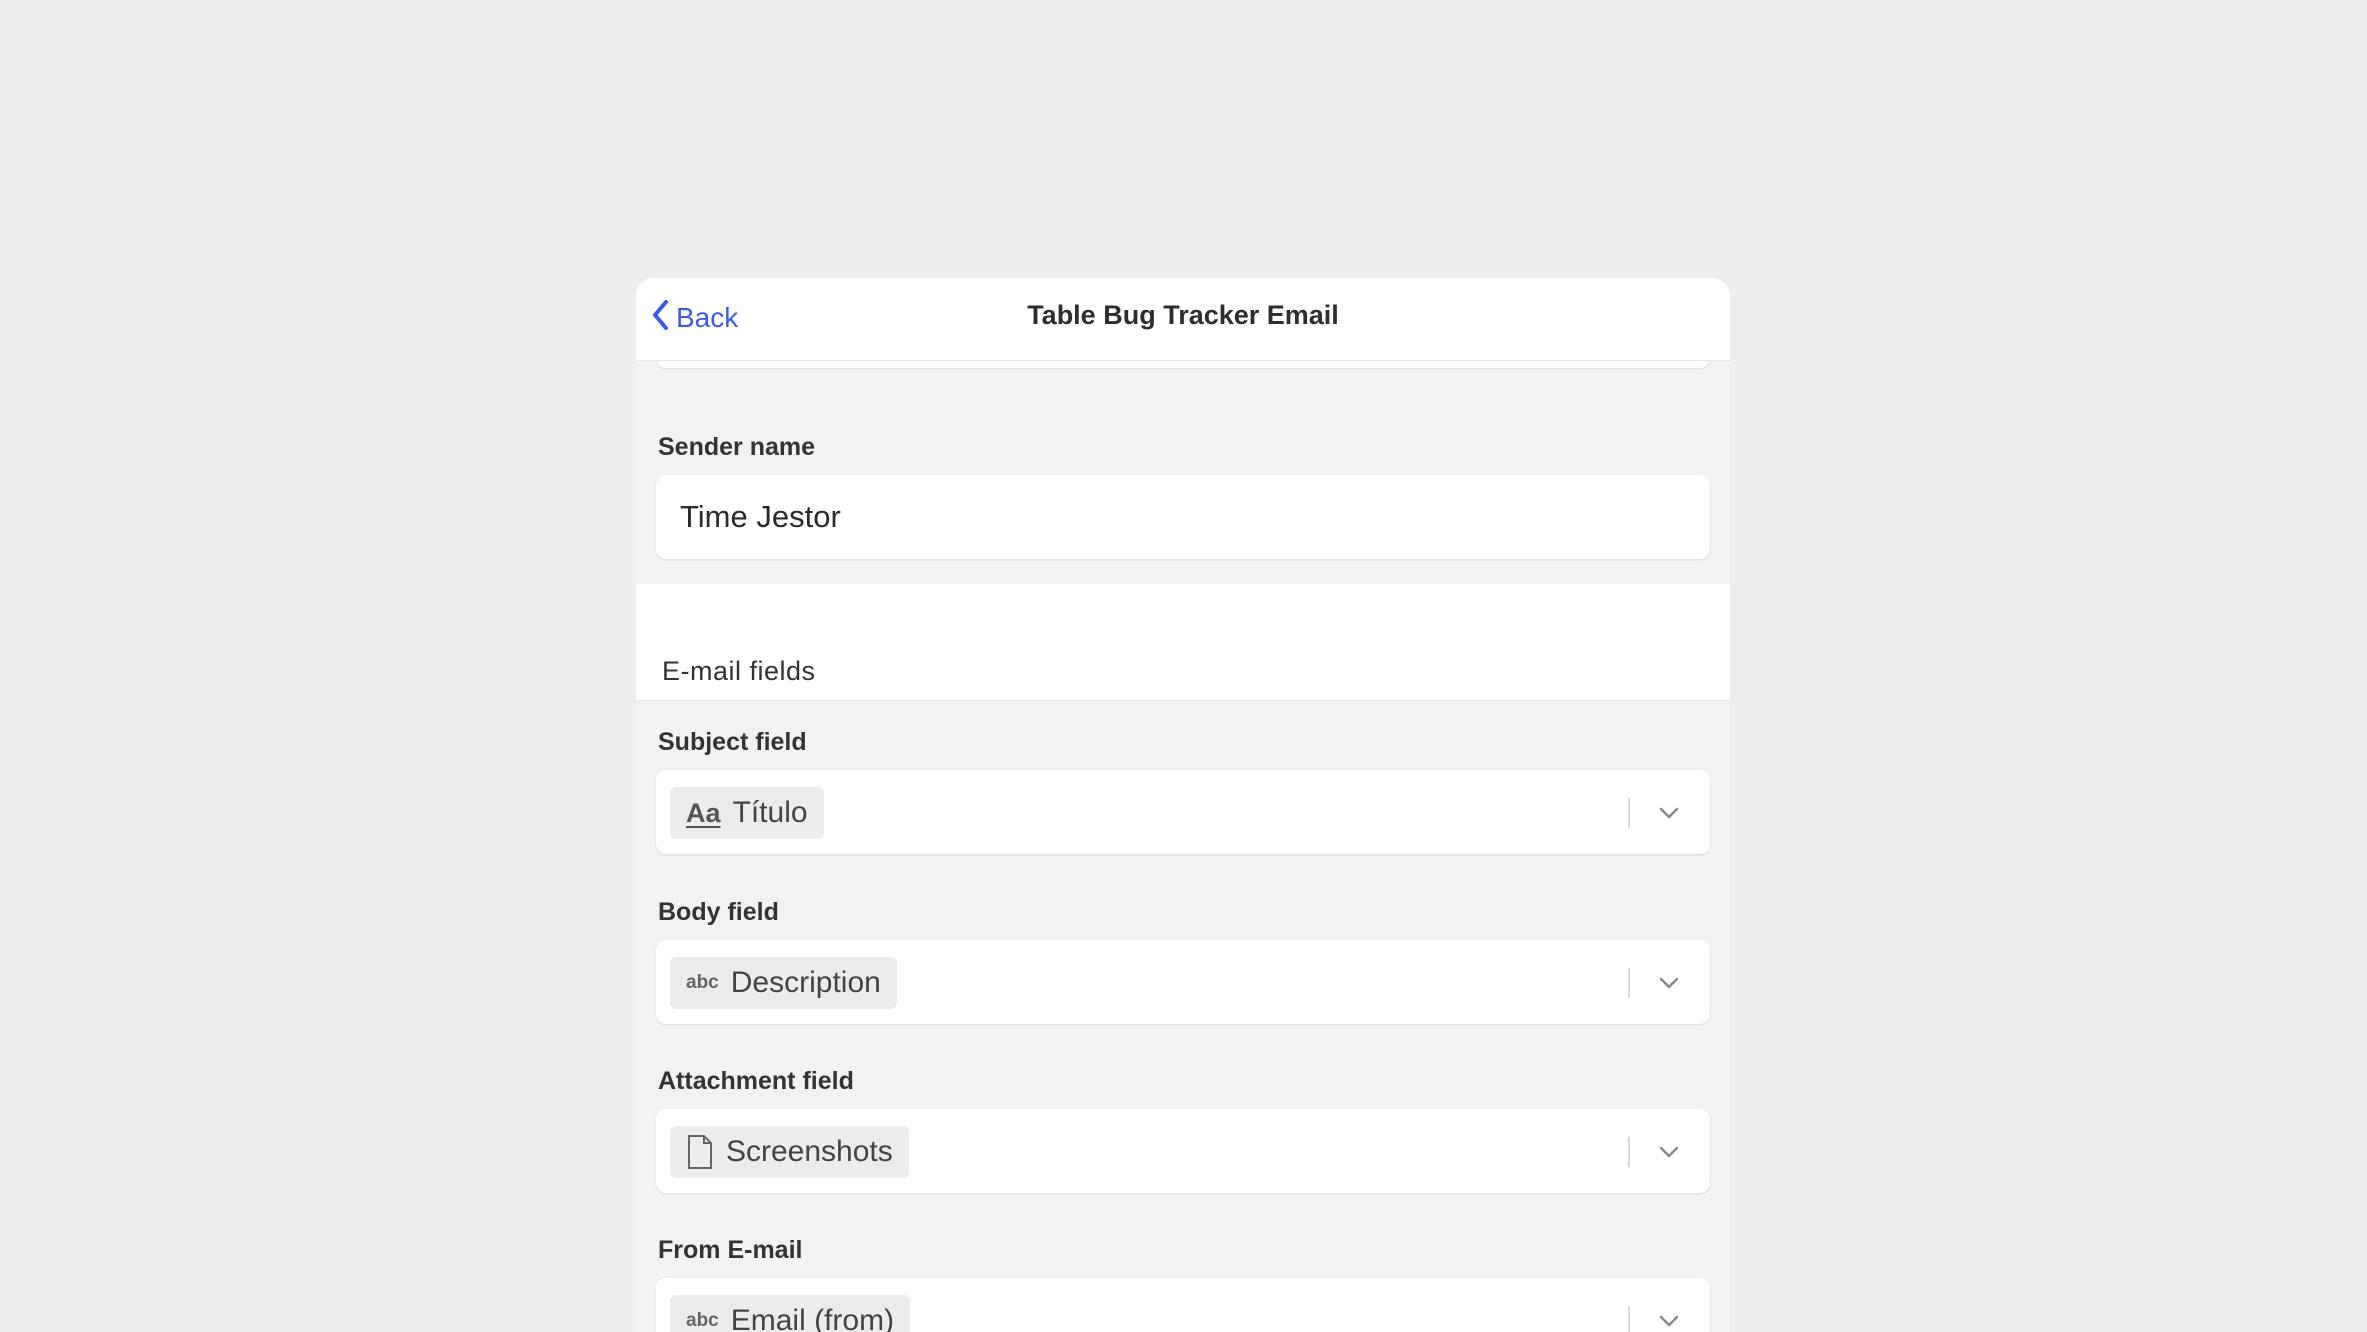  I want to click on subject-field-value: Título, so click(770, 812).